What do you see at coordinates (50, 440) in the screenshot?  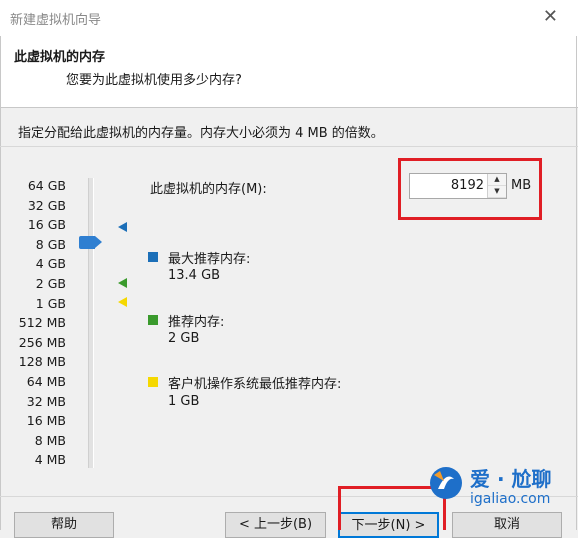 I see `scale-tick: 8 MB` at bounding box center [50, 440].